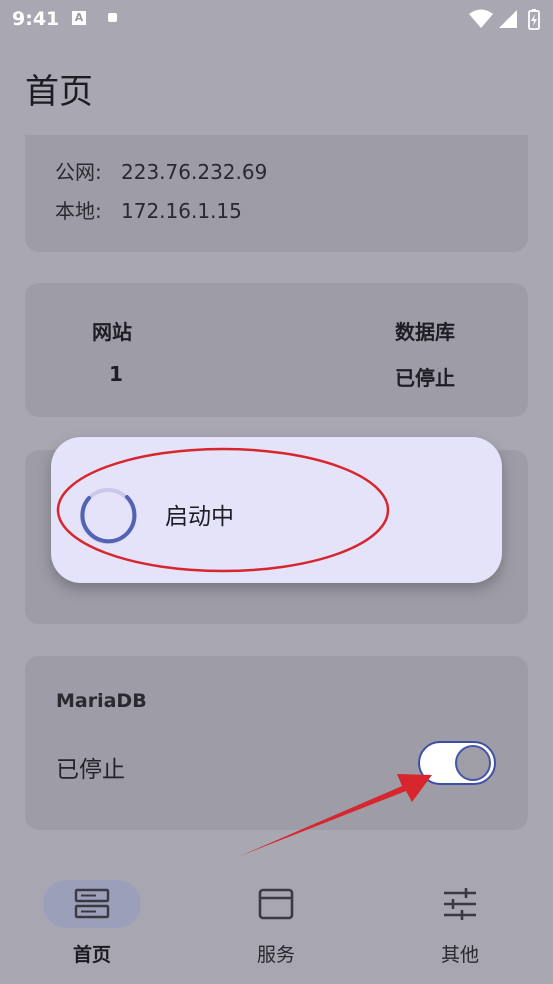 This screenshot has height=984, width=553. I want to click on nav-label-home: 首页, so click(91, 955).